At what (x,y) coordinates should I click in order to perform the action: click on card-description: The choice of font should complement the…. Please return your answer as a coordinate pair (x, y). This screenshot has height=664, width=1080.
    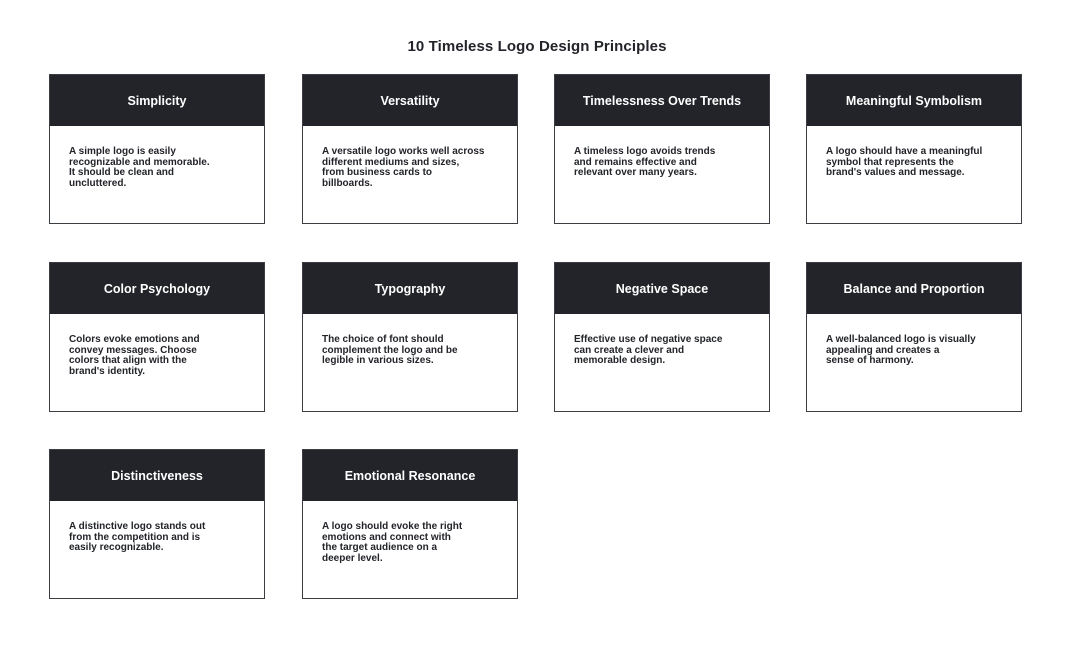
    Looking at the image, I should click on (390, 350).